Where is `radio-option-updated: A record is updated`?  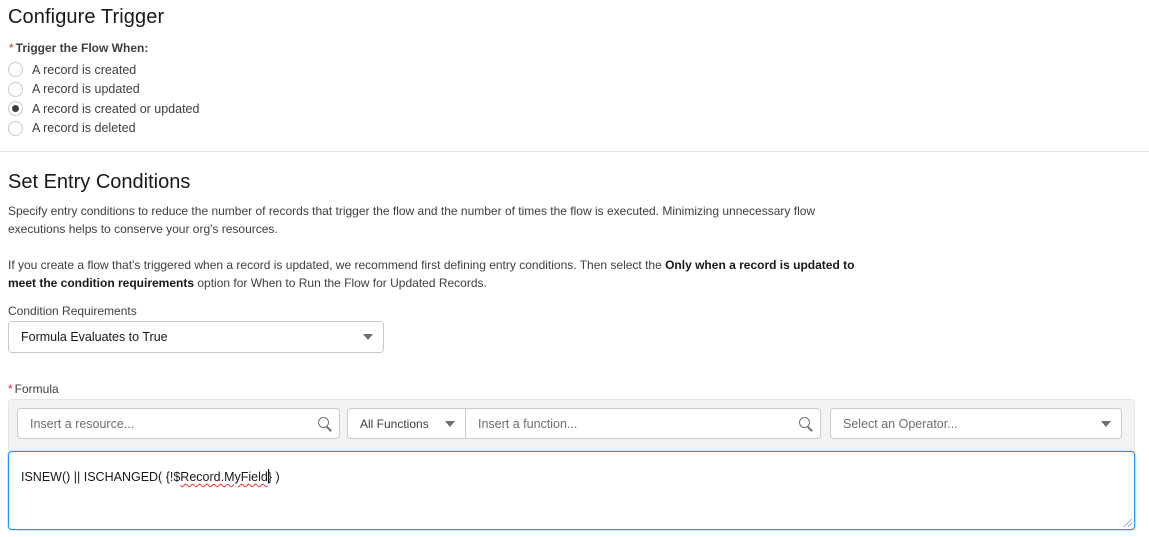 radio-option-updated: A record is updated is located at coordinates (103, 90).